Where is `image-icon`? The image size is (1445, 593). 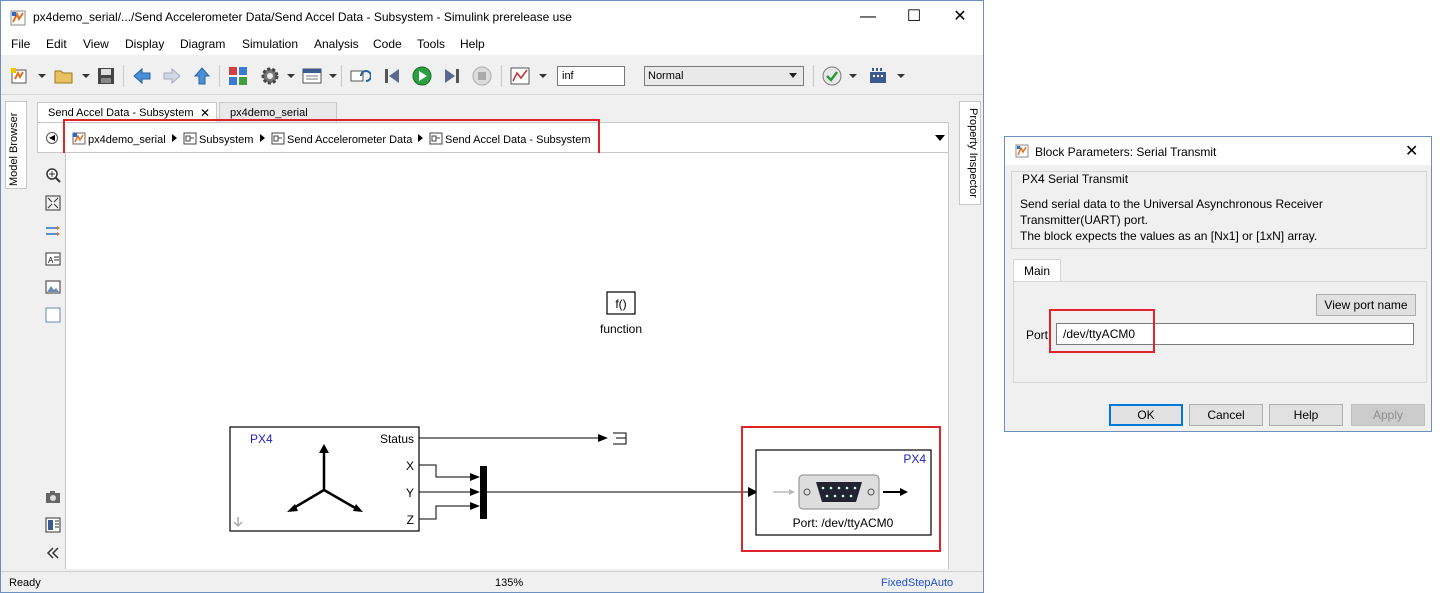 image-icon is located at coordinates (53, 287).